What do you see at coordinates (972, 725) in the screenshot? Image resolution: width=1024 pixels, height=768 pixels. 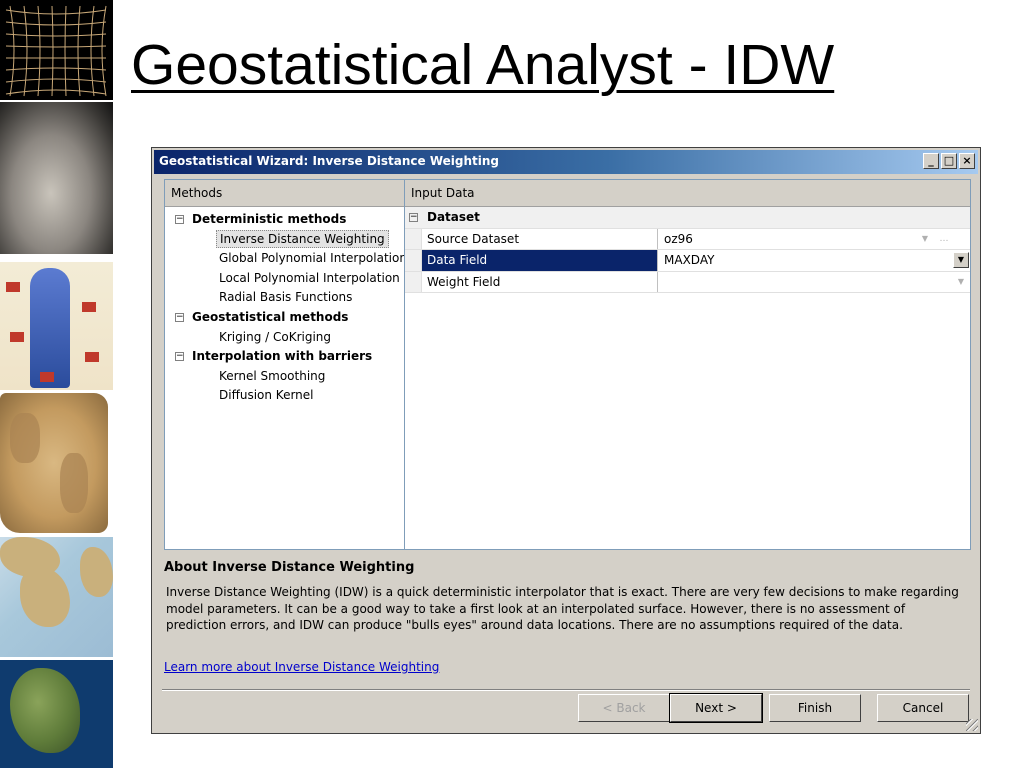 I see `resize-grip-icon` at bounding box center [972, 725].